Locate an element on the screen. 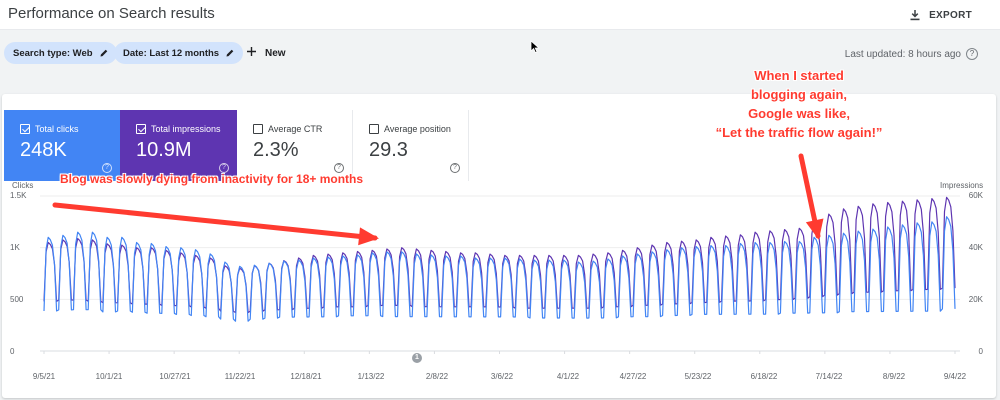 The width and height of the screenshot is (1000, 400). annotation-line: Google was like, is located at coordinates (799, 113).